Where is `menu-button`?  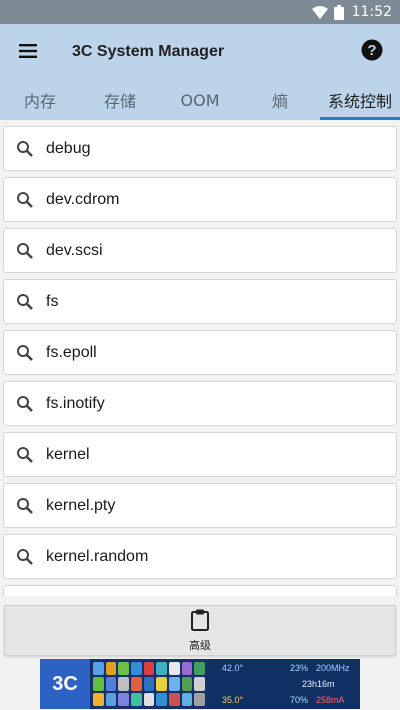 menu-button is located at coordinates (28, 52).